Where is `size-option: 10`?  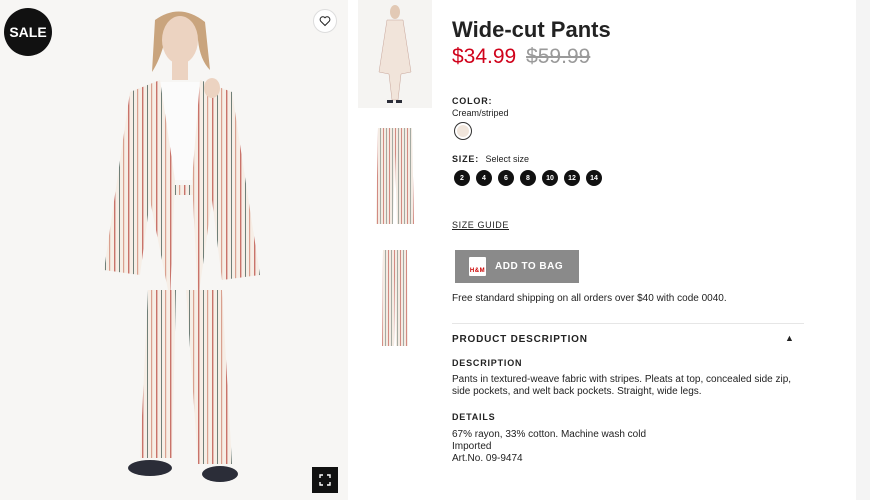 size-option: 10 is located at coordinates (550, 178).